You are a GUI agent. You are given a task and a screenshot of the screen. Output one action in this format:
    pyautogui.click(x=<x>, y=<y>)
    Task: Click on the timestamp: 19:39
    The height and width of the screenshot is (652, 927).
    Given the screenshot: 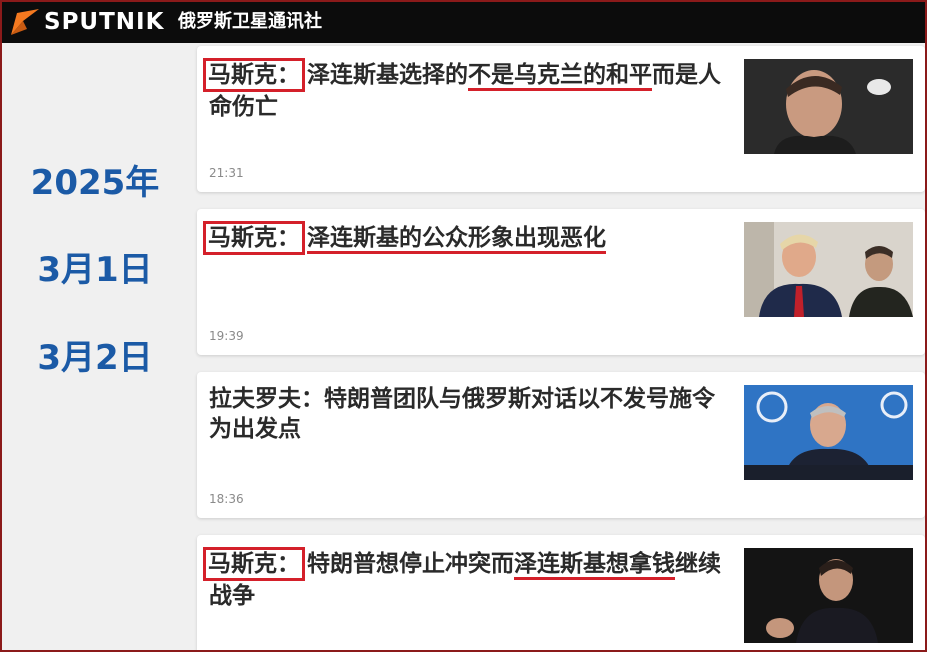 What is the action you would take?
    pyautogui.click(x=226, y=336)
    